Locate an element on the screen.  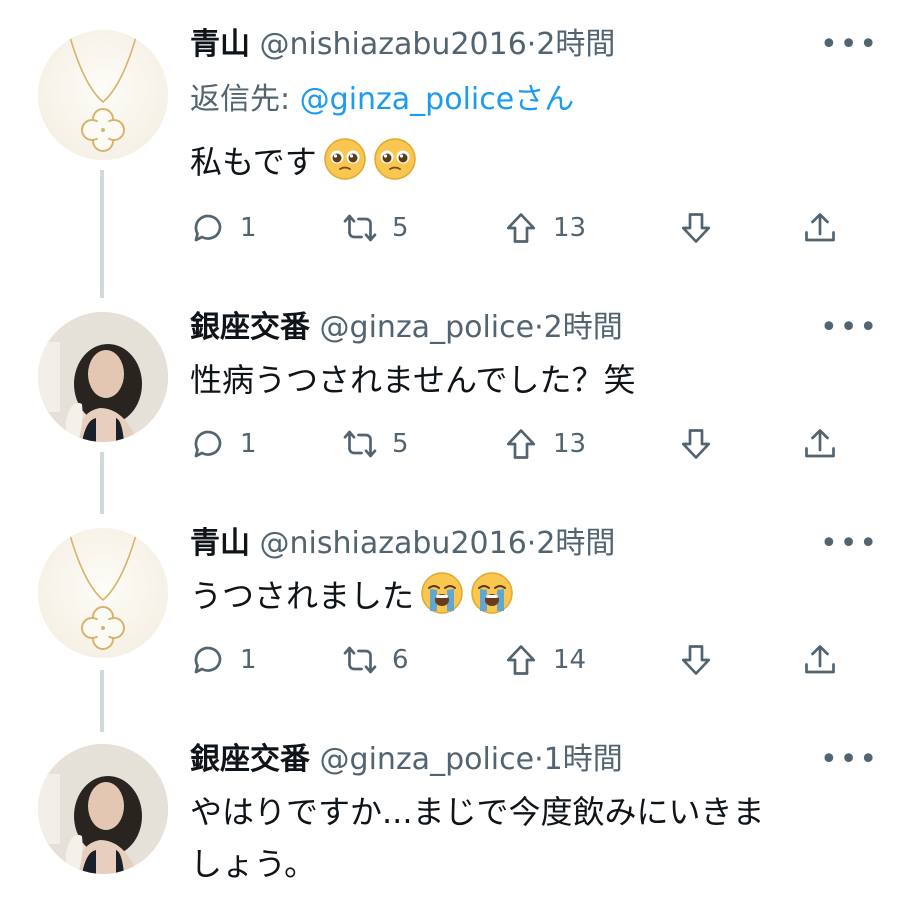
reply-to-suffix: さん is located at coordinates (544, 99).